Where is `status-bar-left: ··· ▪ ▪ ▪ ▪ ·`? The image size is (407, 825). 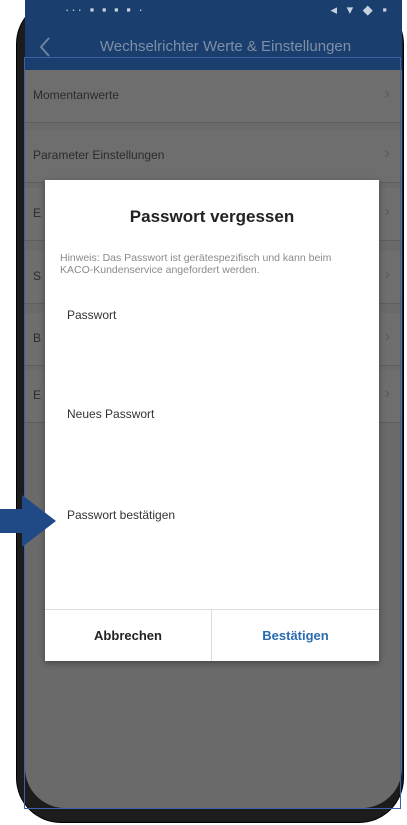
status-bar-left: ··· ▪ ▪ ▪ ▪ · is located at coordinates (105, 9).